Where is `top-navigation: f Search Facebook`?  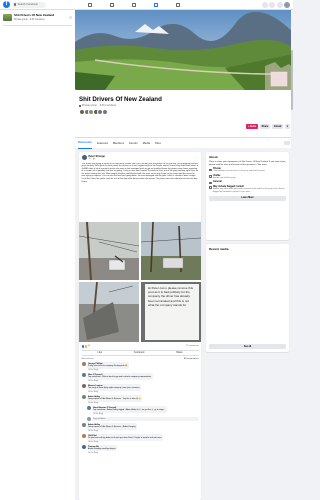
top-navigation: f Search Facebook is located at coordinates (146, 5).